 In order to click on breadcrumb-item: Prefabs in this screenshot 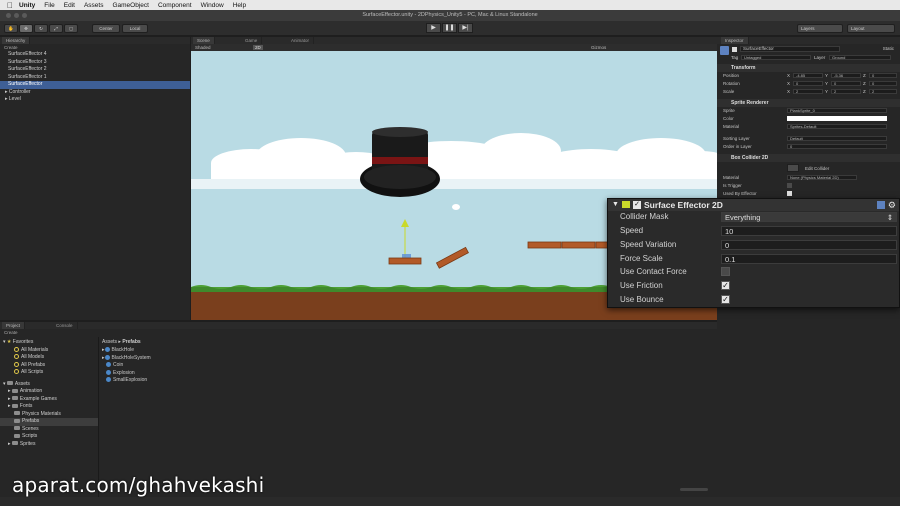, I will do `click(131, 342)`.